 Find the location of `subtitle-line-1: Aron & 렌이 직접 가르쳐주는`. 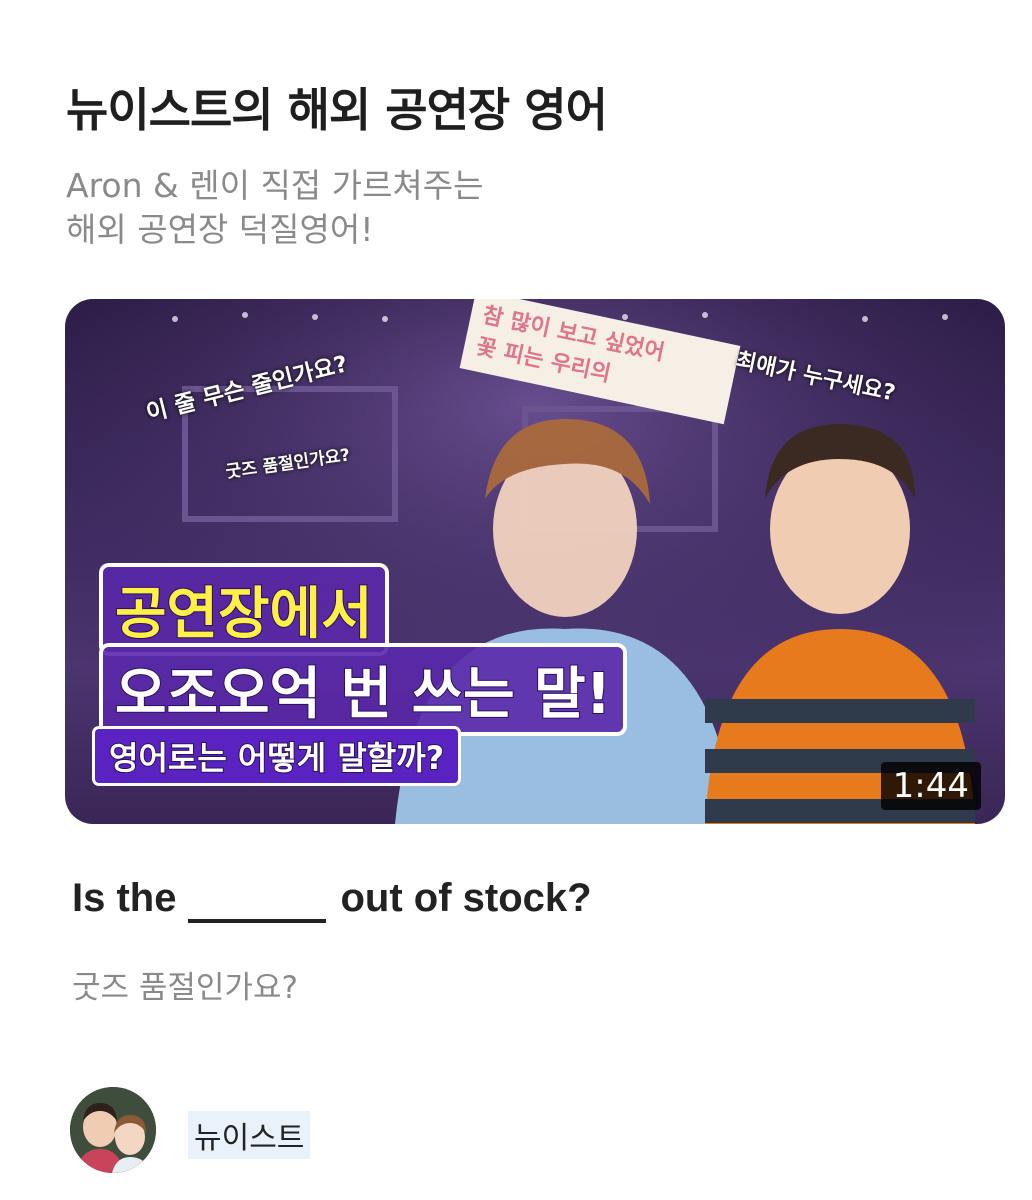

subtitle-line-1: Aron & 렌이 직접 가르쳐주는 is located at coordinates (275, 185).